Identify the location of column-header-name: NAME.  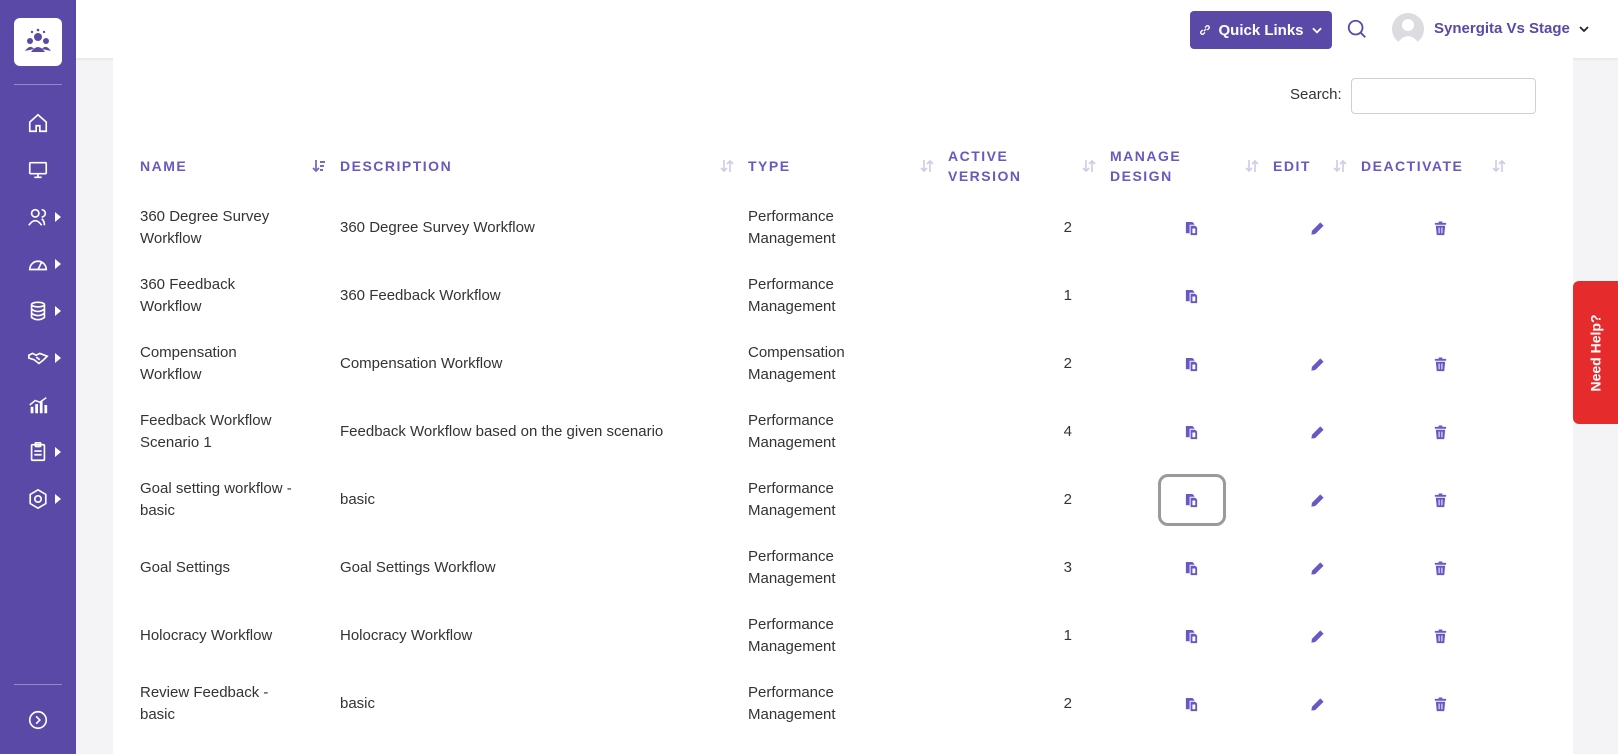
(240, 166).